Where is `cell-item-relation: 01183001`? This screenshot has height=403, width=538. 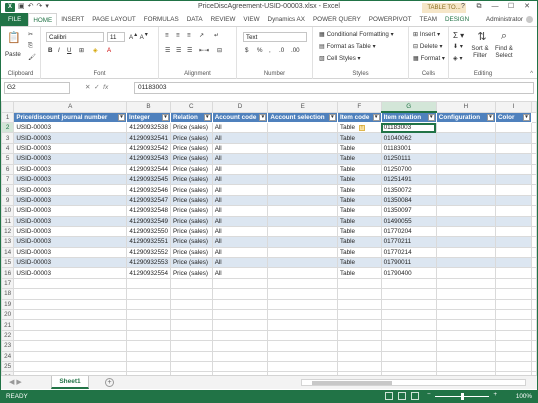
cell-item-relation: 01183001 is located at coordinates (408, 148).